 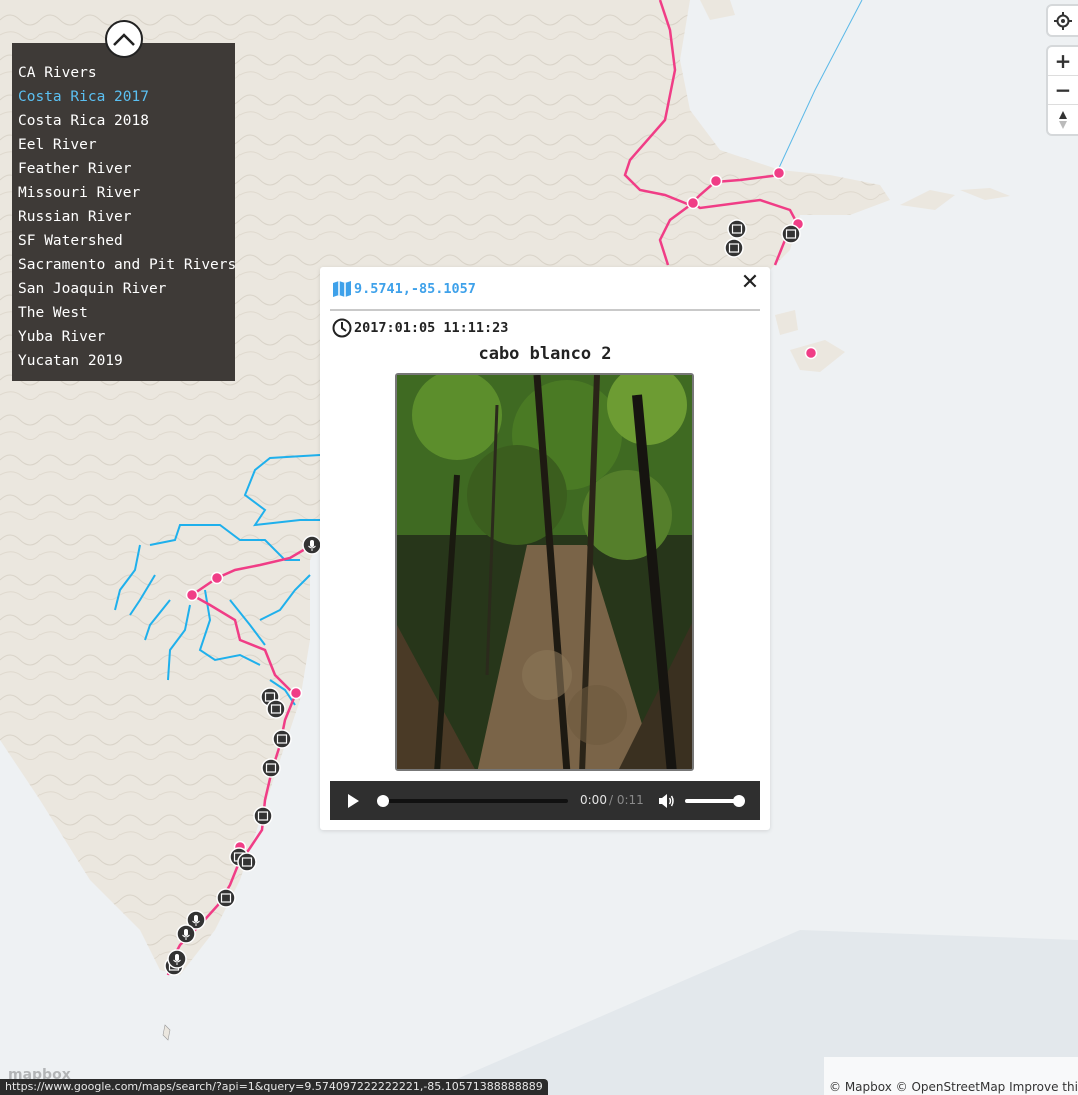 I want to click on coordinates-link: 9.5741,-85.1057, so click(x=404, y=289).